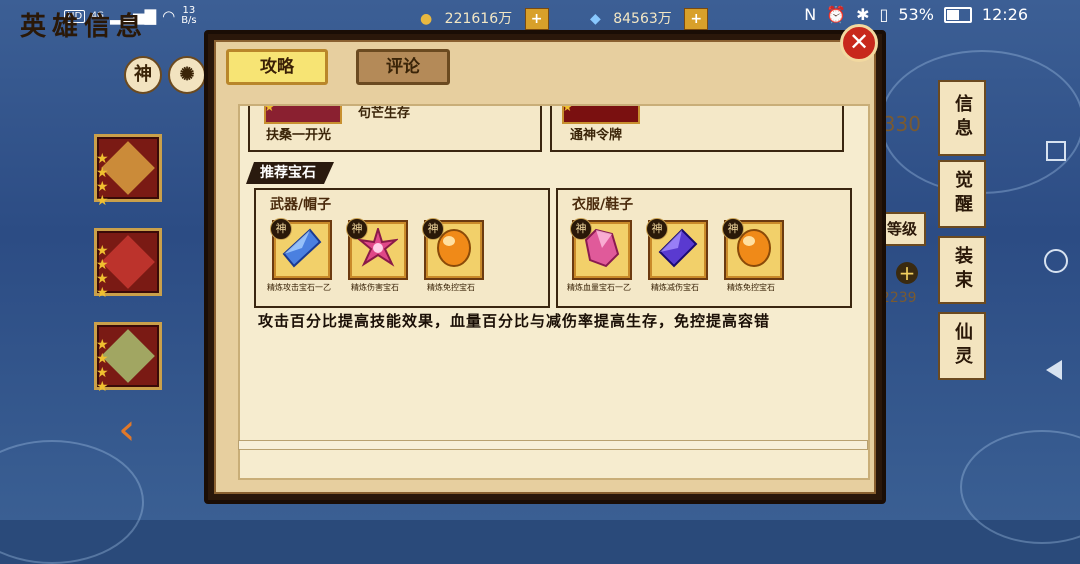  Describe the element at coordinates (595, 19) in the screenshot. I see `diamond-icon: ◆` at that location.